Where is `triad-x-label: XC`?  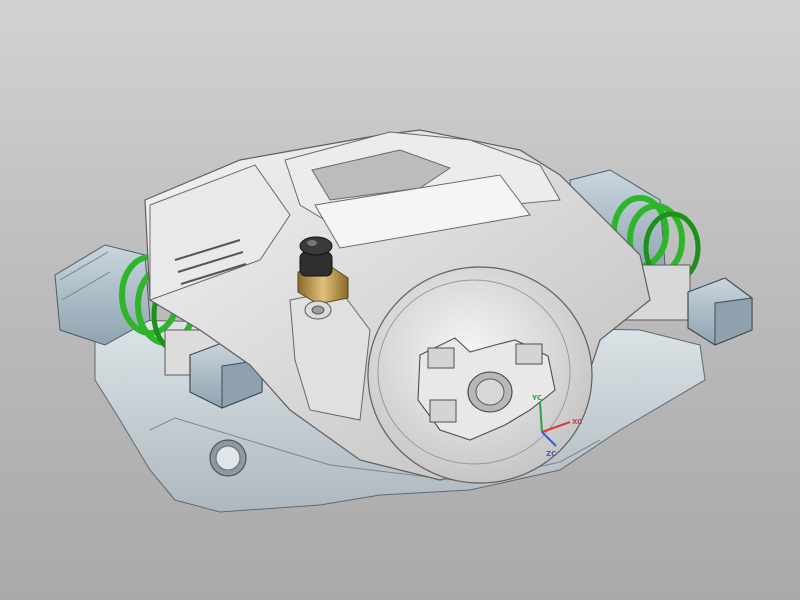 triad-x-label: XC is located at coordinates (577, 422).